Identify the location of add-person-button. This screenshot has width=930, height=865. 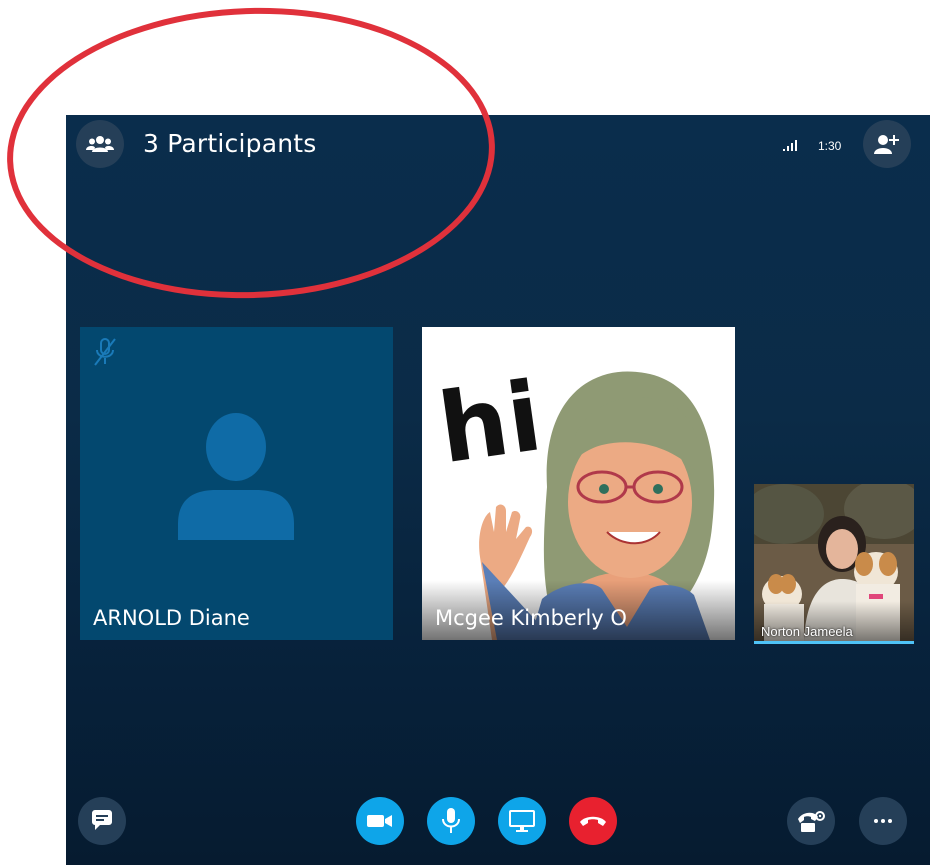
(887, 144).